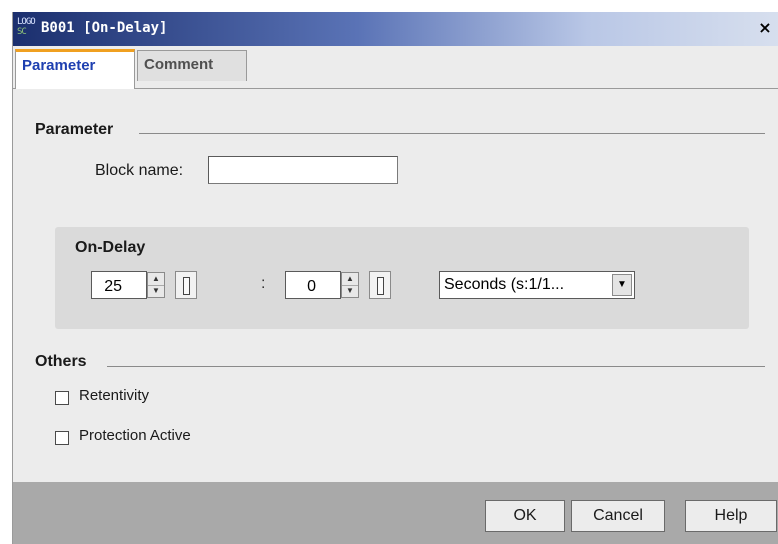  What do you see at coordinates (110, 247) in the screenshot?
I see `on-delay-header: On-Delay` at bounding box center [110, 247].